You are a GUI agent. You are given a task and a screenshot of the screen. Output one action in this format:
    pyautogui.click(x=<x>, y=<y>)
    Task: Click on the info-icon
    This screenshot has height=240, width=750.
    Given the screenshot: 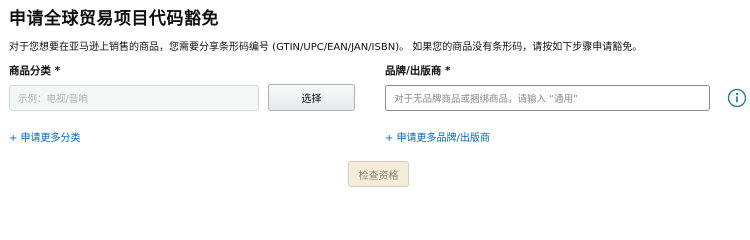 What is the action you would take?
    pyautogui.click(x=737, y=98)
    